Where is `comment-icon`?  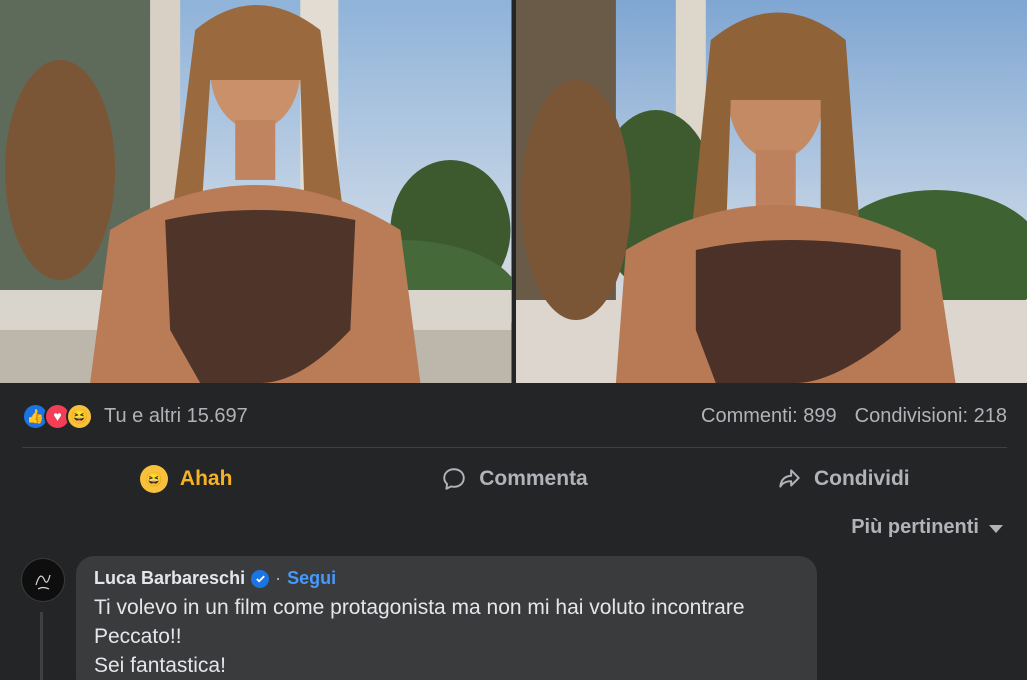
comment-icon is located at coordinates (454, 479).